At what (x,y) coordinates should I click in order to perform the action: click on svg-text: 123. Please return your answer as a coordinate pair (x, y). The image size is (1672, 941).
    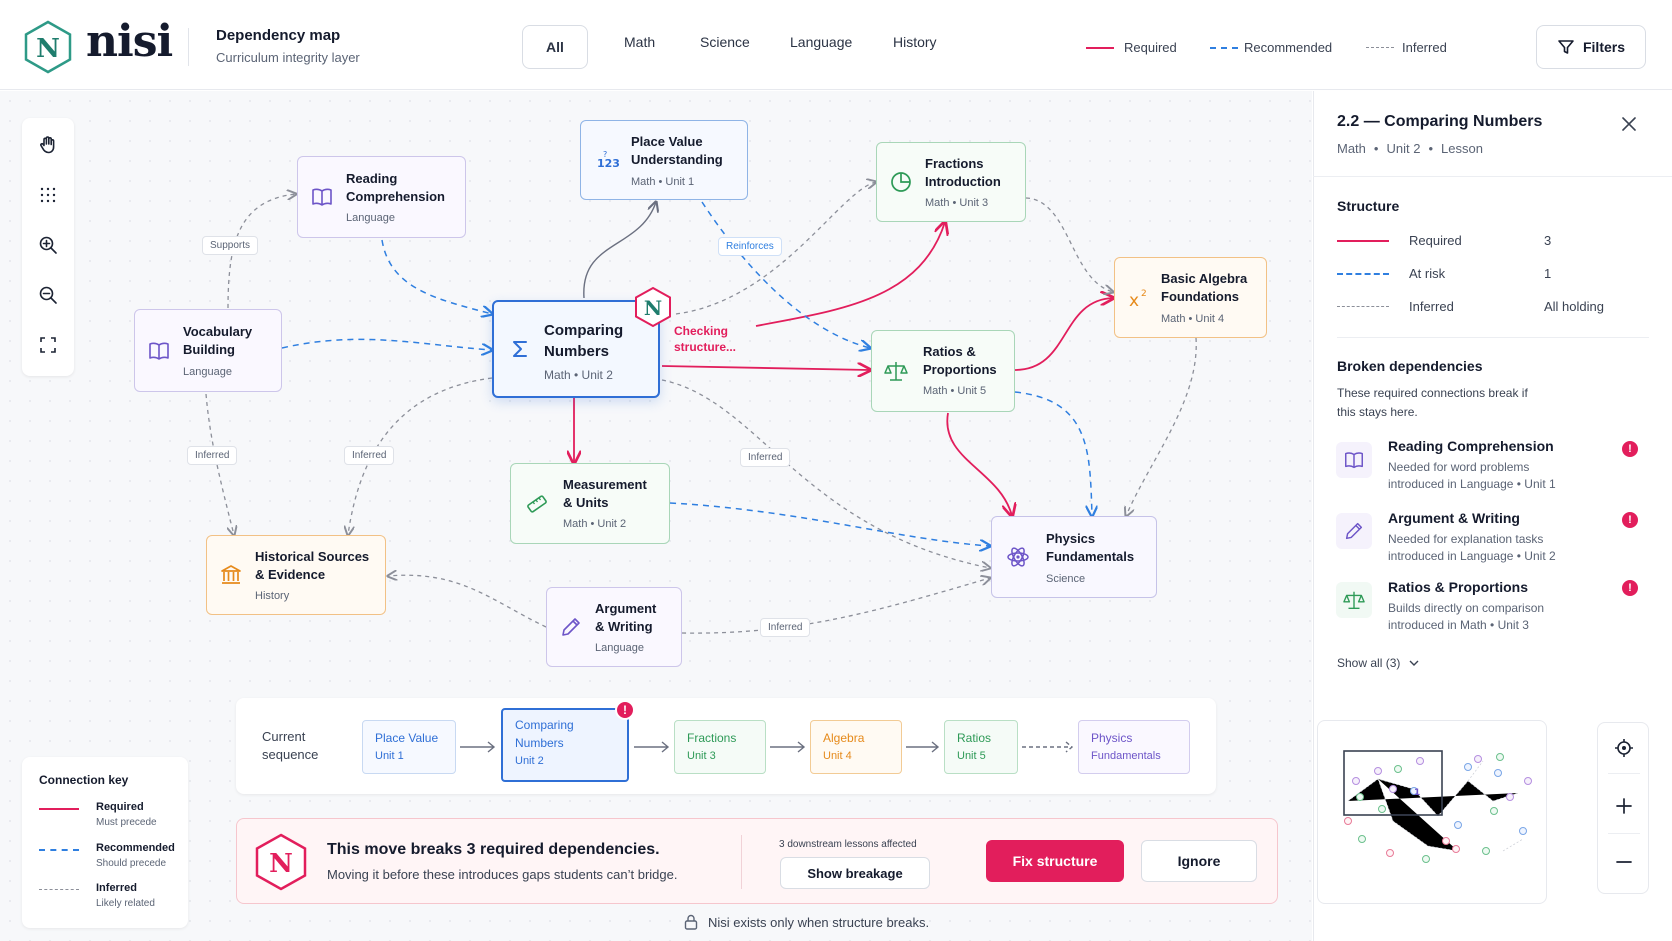
    Looking at the image, I should click on (608, 163).